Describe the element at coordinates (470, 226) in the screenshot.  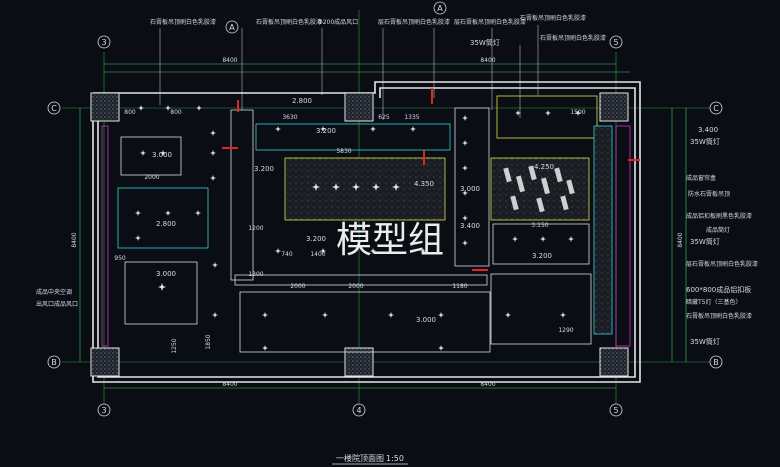
I see `level-3400: 3.400` at that location.